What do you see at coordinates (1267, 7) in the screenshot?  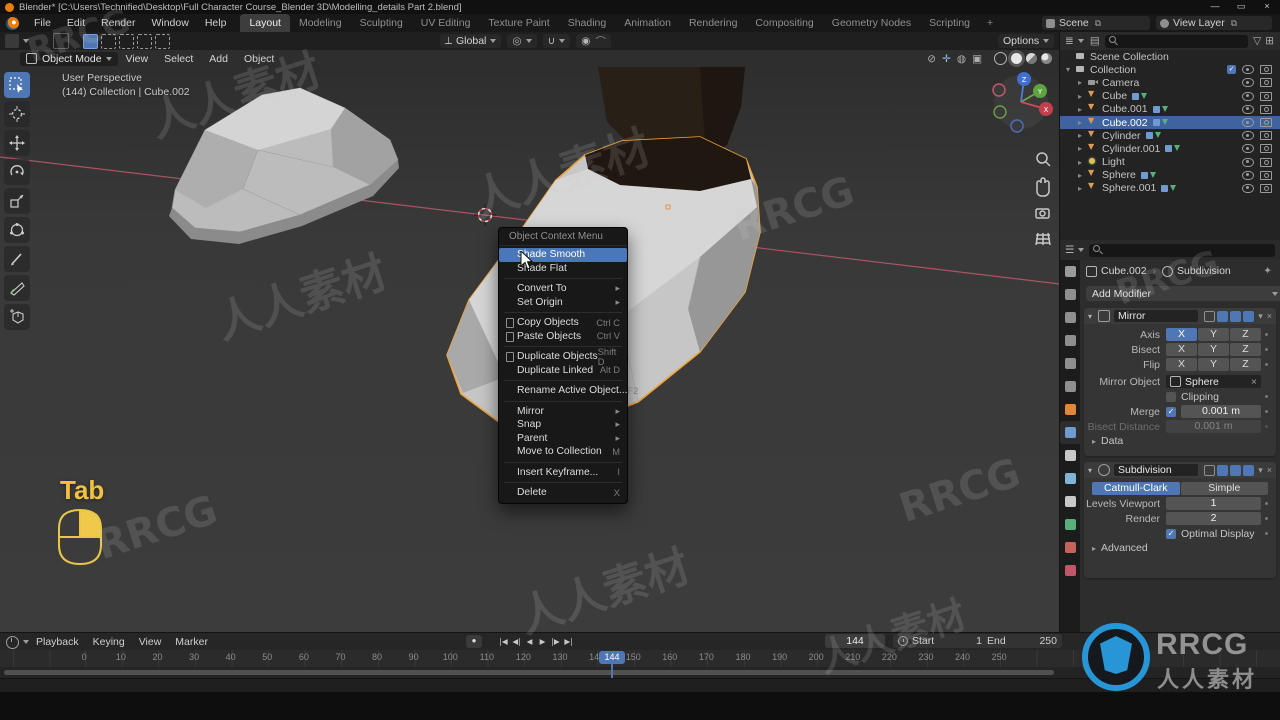 I see `close-button: ×` at bounding box center [1267, 7].